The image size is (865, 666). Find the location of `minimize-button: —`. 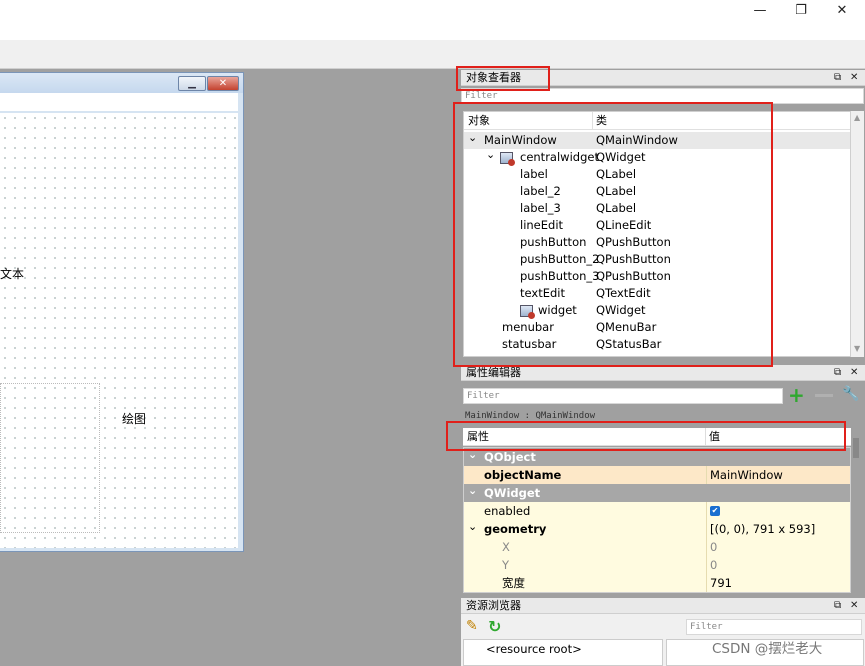

minimize-button: — is located at coordinates (760, 10).